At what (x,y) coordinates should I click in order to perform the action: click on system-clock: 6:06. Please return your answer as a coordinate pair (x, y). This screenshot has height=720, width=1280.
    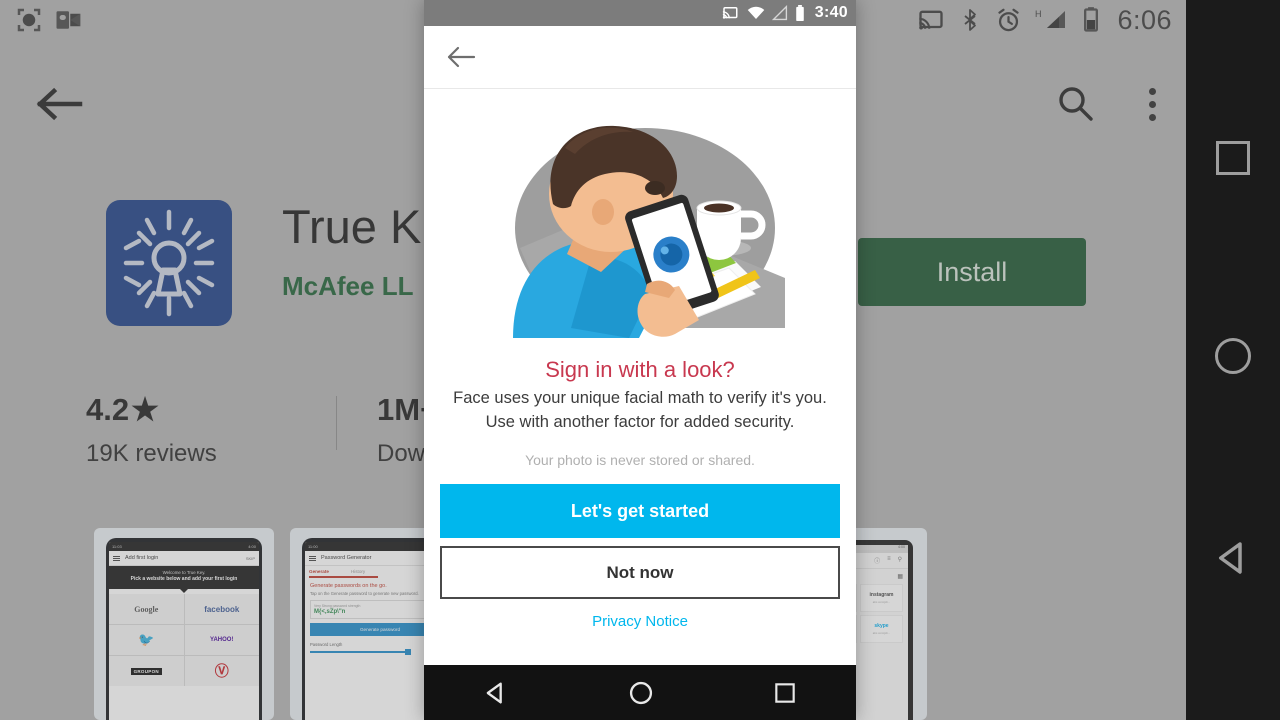
    Looking at the image, I should click on (1144, 19).